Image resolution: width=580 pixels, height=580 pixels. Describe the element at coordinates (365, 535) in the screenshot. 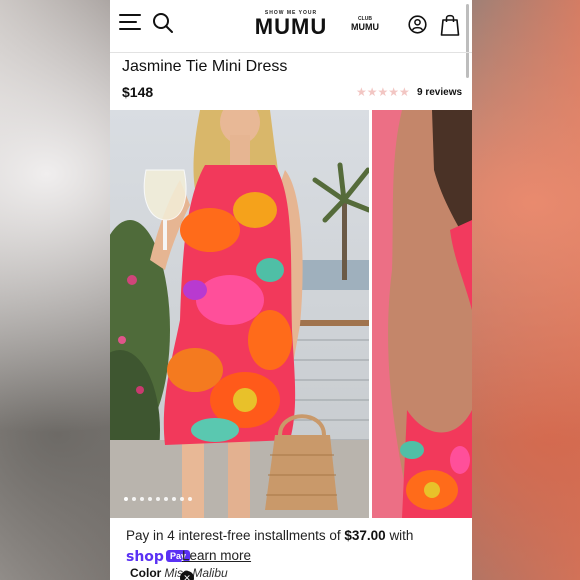

I see `installment-amount: $37.00` at that location.